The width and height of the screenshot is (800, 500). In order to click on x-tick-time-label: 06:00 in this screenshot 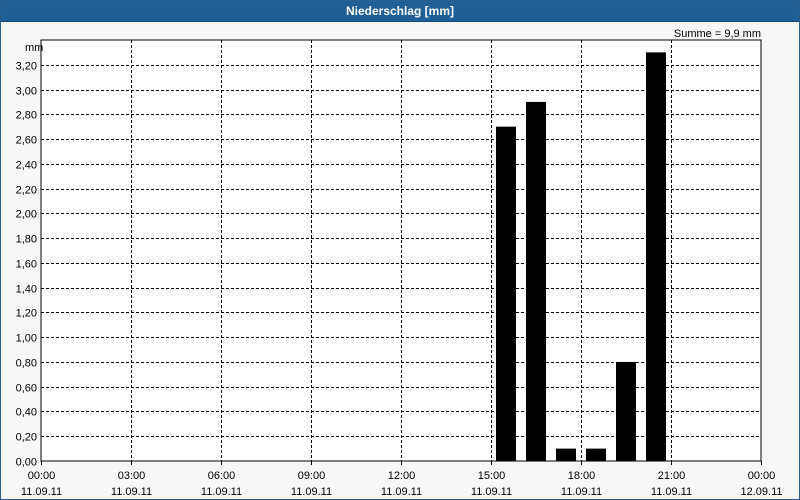, I will do `click(222, 476)`.